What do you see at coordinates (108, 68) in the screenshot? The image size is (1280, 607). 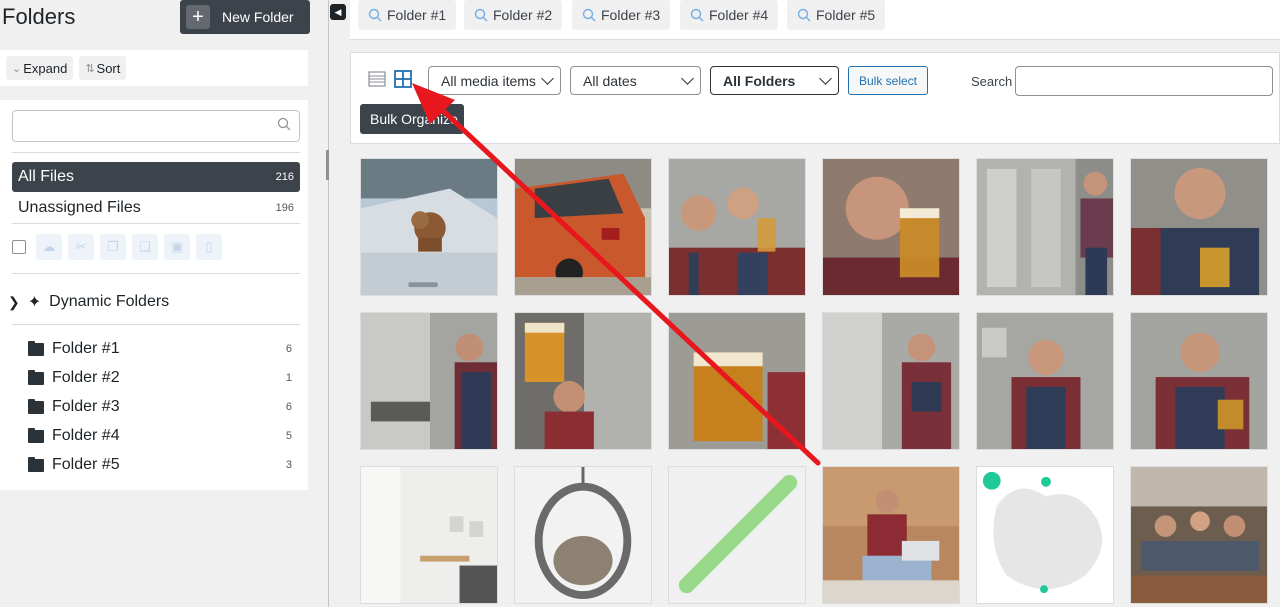 I see `sort-label: Sort` at bounding box center [108, 68].